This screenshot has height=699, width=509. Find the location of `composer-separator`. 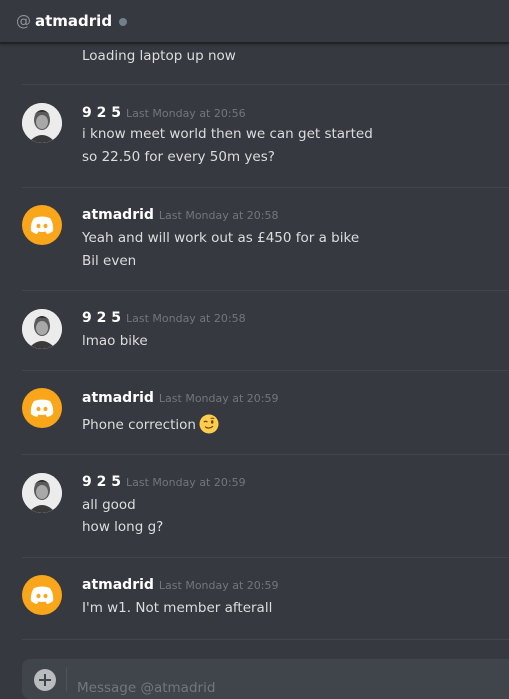

composer-separator is located at coordinates (66, 679).